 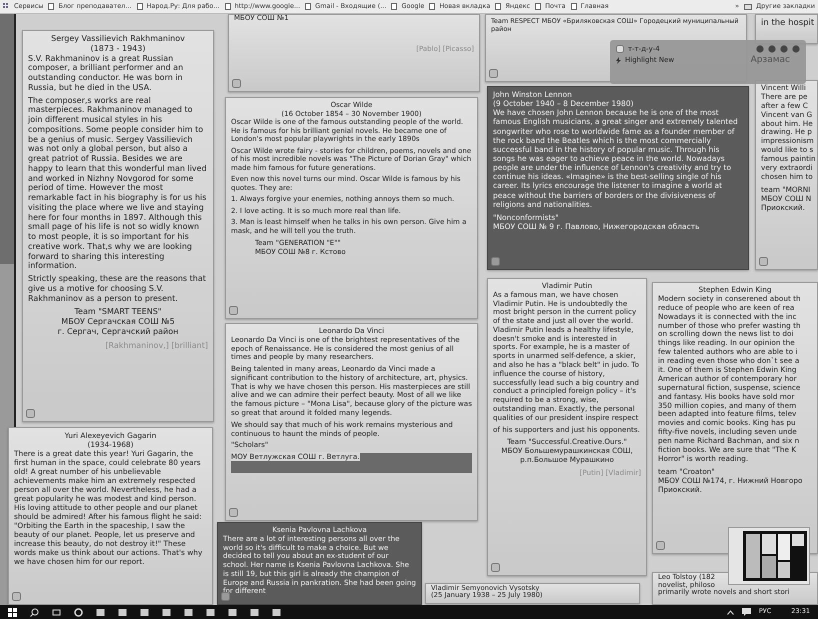 I want to click on note-text: The composer,s works are real masterpieces. Rakhmaninov managed to join different musical styles in his compositions. Some people consider him to be a genius of music. Sergey Vassilievich was not only a global person, but also a great patriot of Russia. Besides we are happy to learn that this wonderful man lived and worked in Nizhny Novgorod for some period of time. However the most remarkable fact in his biography is for us his visiting the place where we live and staying here for four months in 1897. Although this small page of his life is not so widly known to most people, it is so important for his creative work. That,s why we are looking forward to sharing this interesting information., so click(x=118, y=183).